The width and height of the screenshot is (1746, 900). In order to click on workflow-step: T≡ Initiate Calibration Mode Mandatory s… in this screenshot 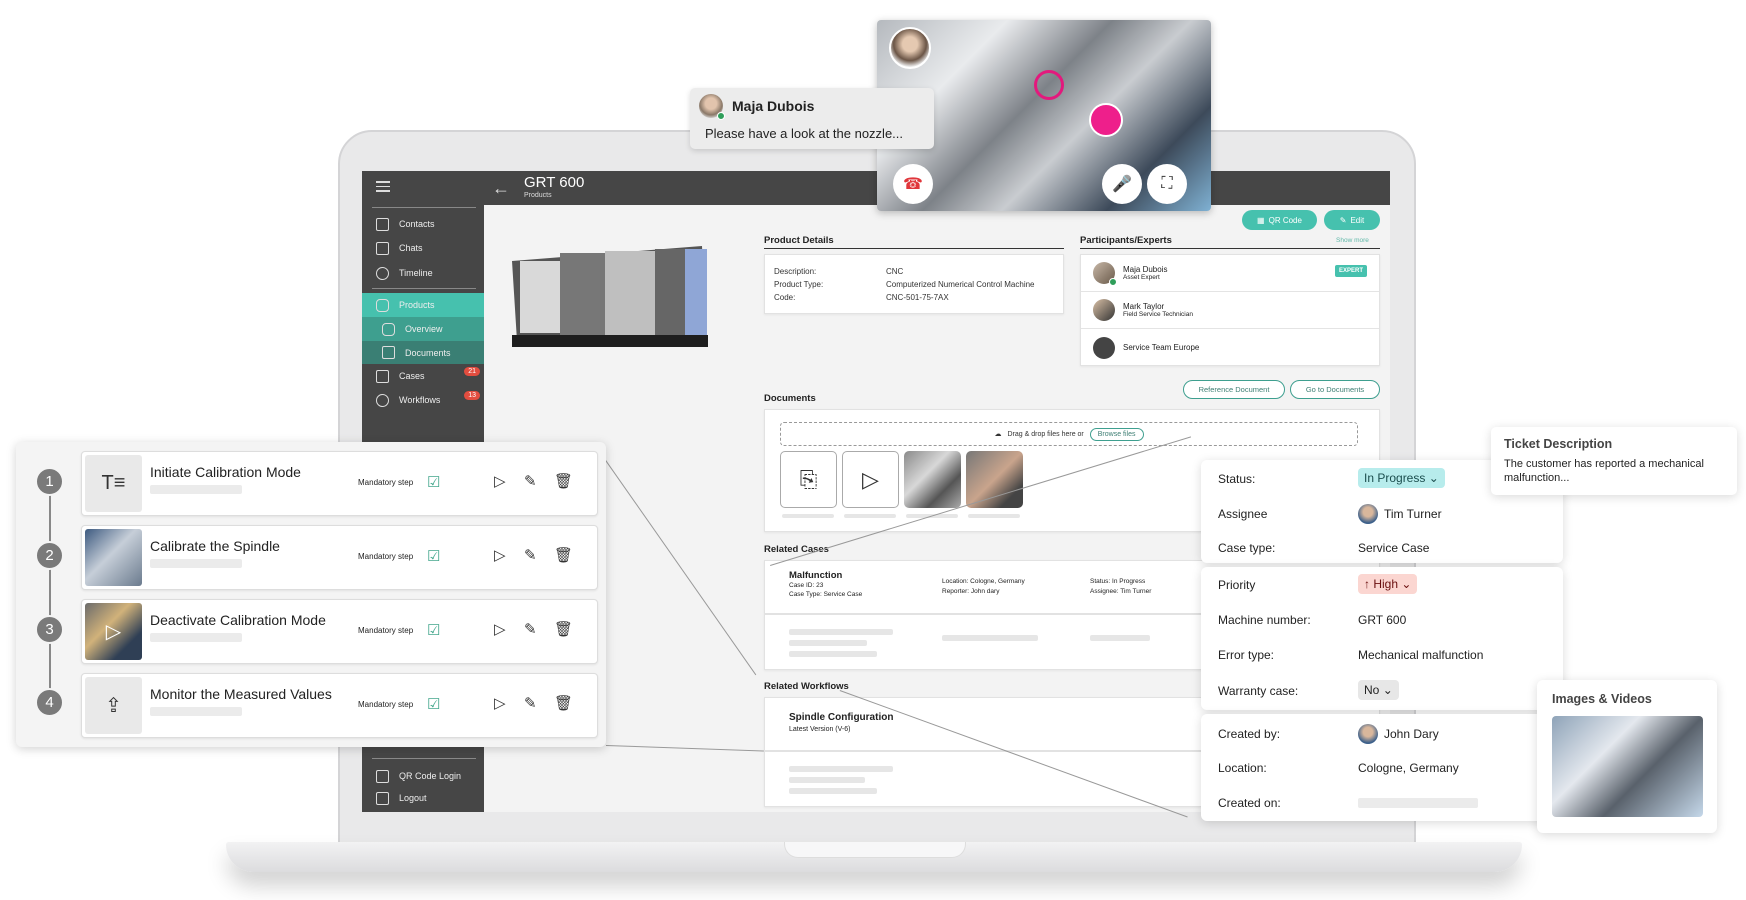, I will do `click(339, 483)`.